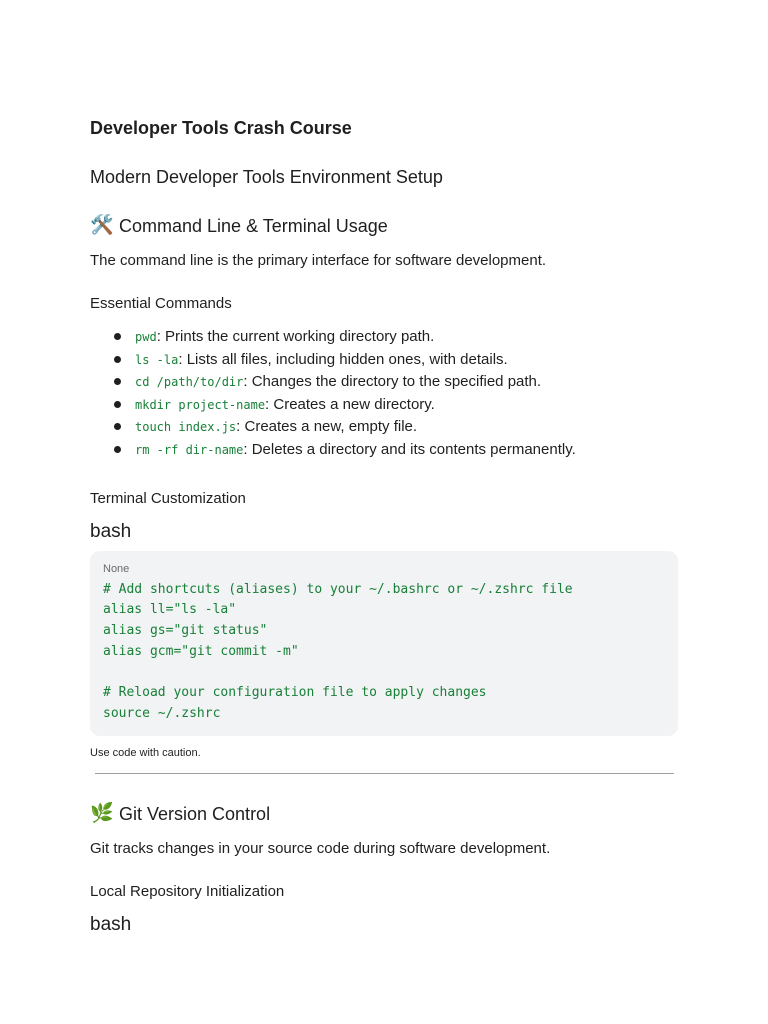  What do you see at coordinates (186, 427) in the screenshot?
I see `inline-code: touch index.js` at bounding box center [186, 427].